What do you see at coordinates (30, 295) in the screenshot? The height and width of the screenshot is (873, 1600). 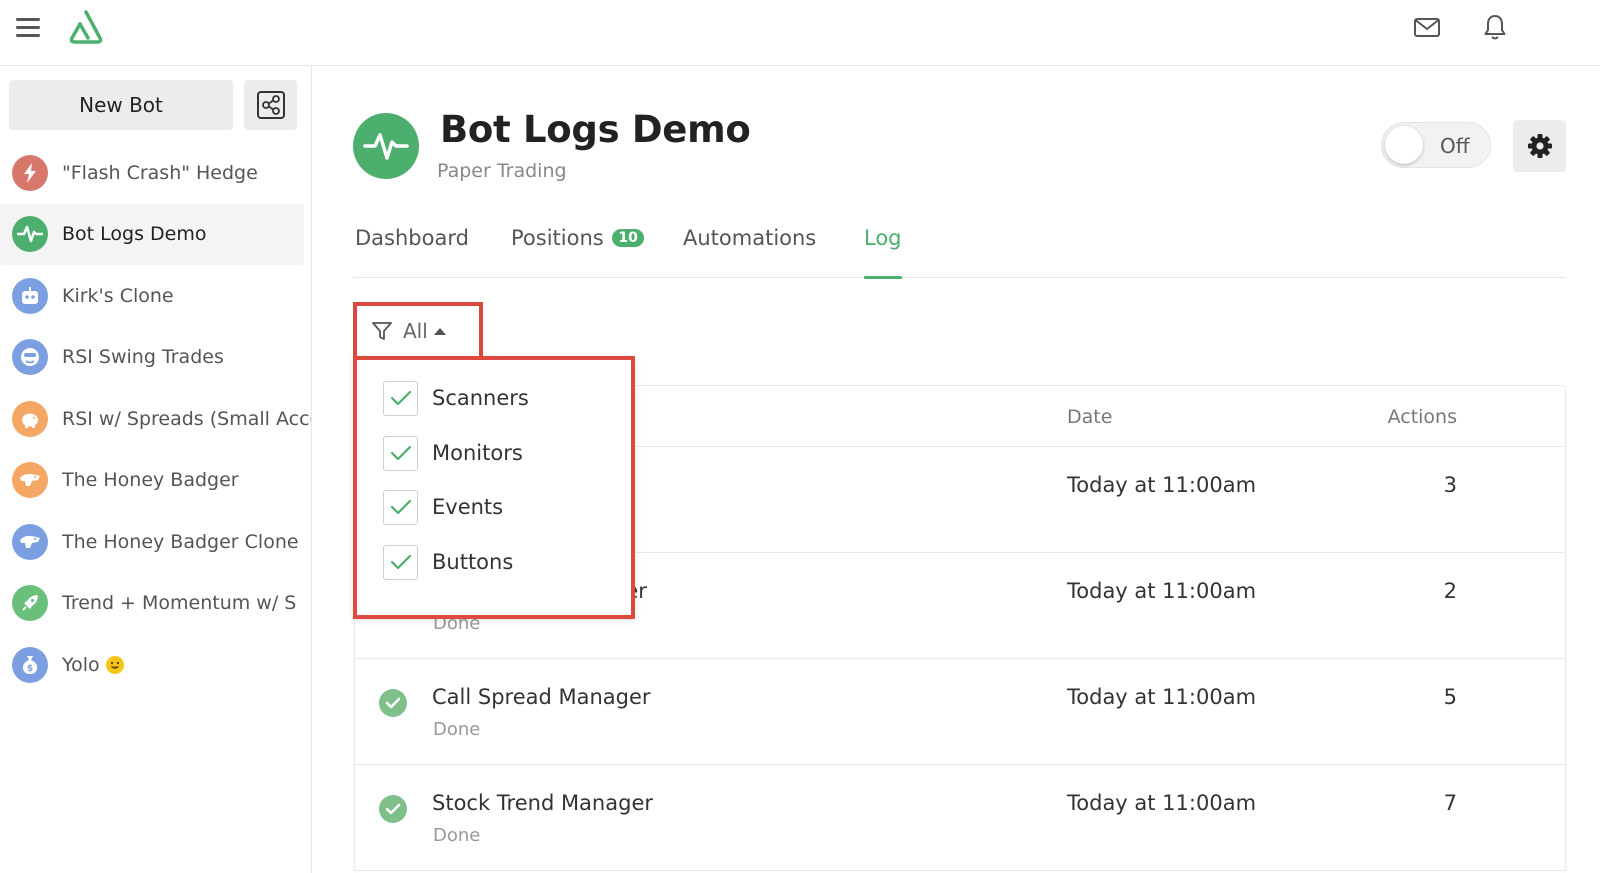 I see `robot-icon` at bounding box center [30, 295].